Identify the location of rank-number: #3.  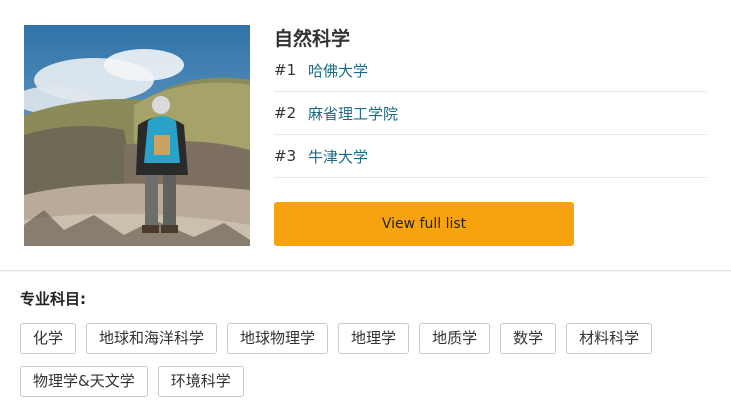
(285, 156).